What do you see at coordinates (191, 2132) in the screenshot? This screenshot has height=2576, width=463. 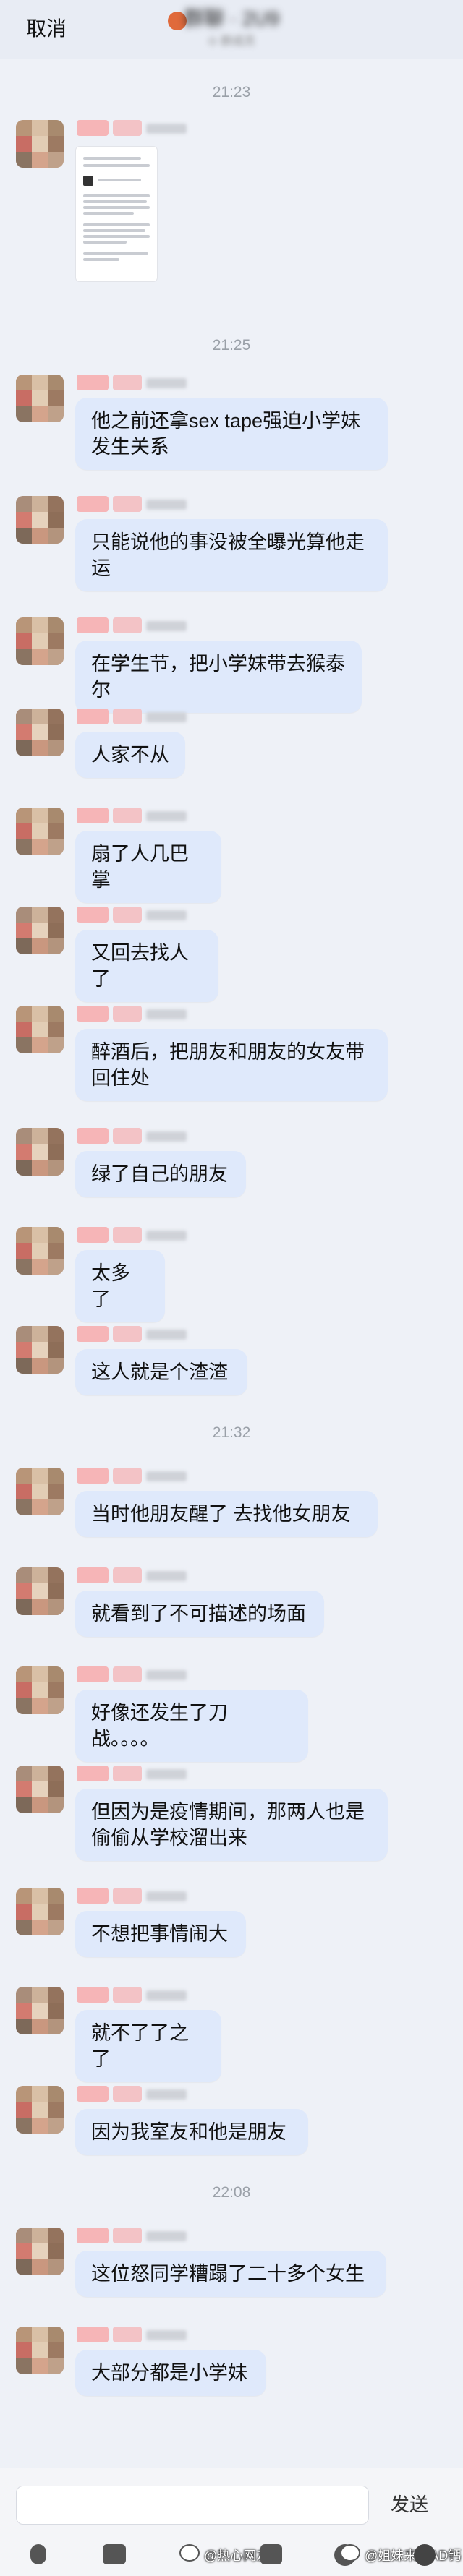 I see `message-bubble: 因为我室友和他是朋友` at bounding box center [191, 2132].